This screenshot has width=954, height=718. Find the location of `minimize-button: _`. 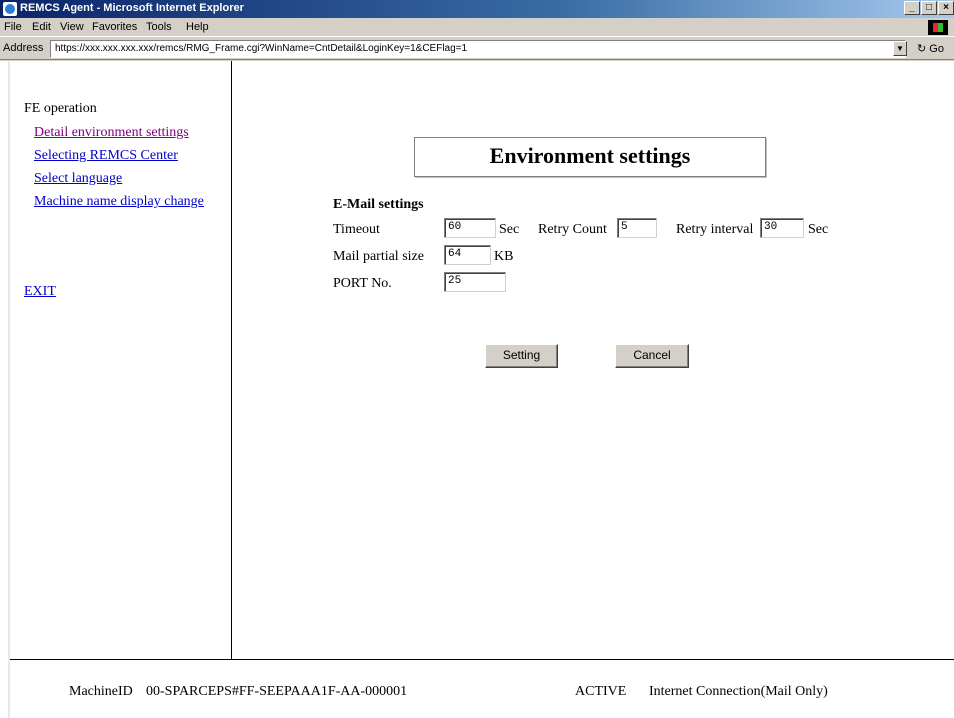

minimize-button: _ is located at coordinates (912, 8).